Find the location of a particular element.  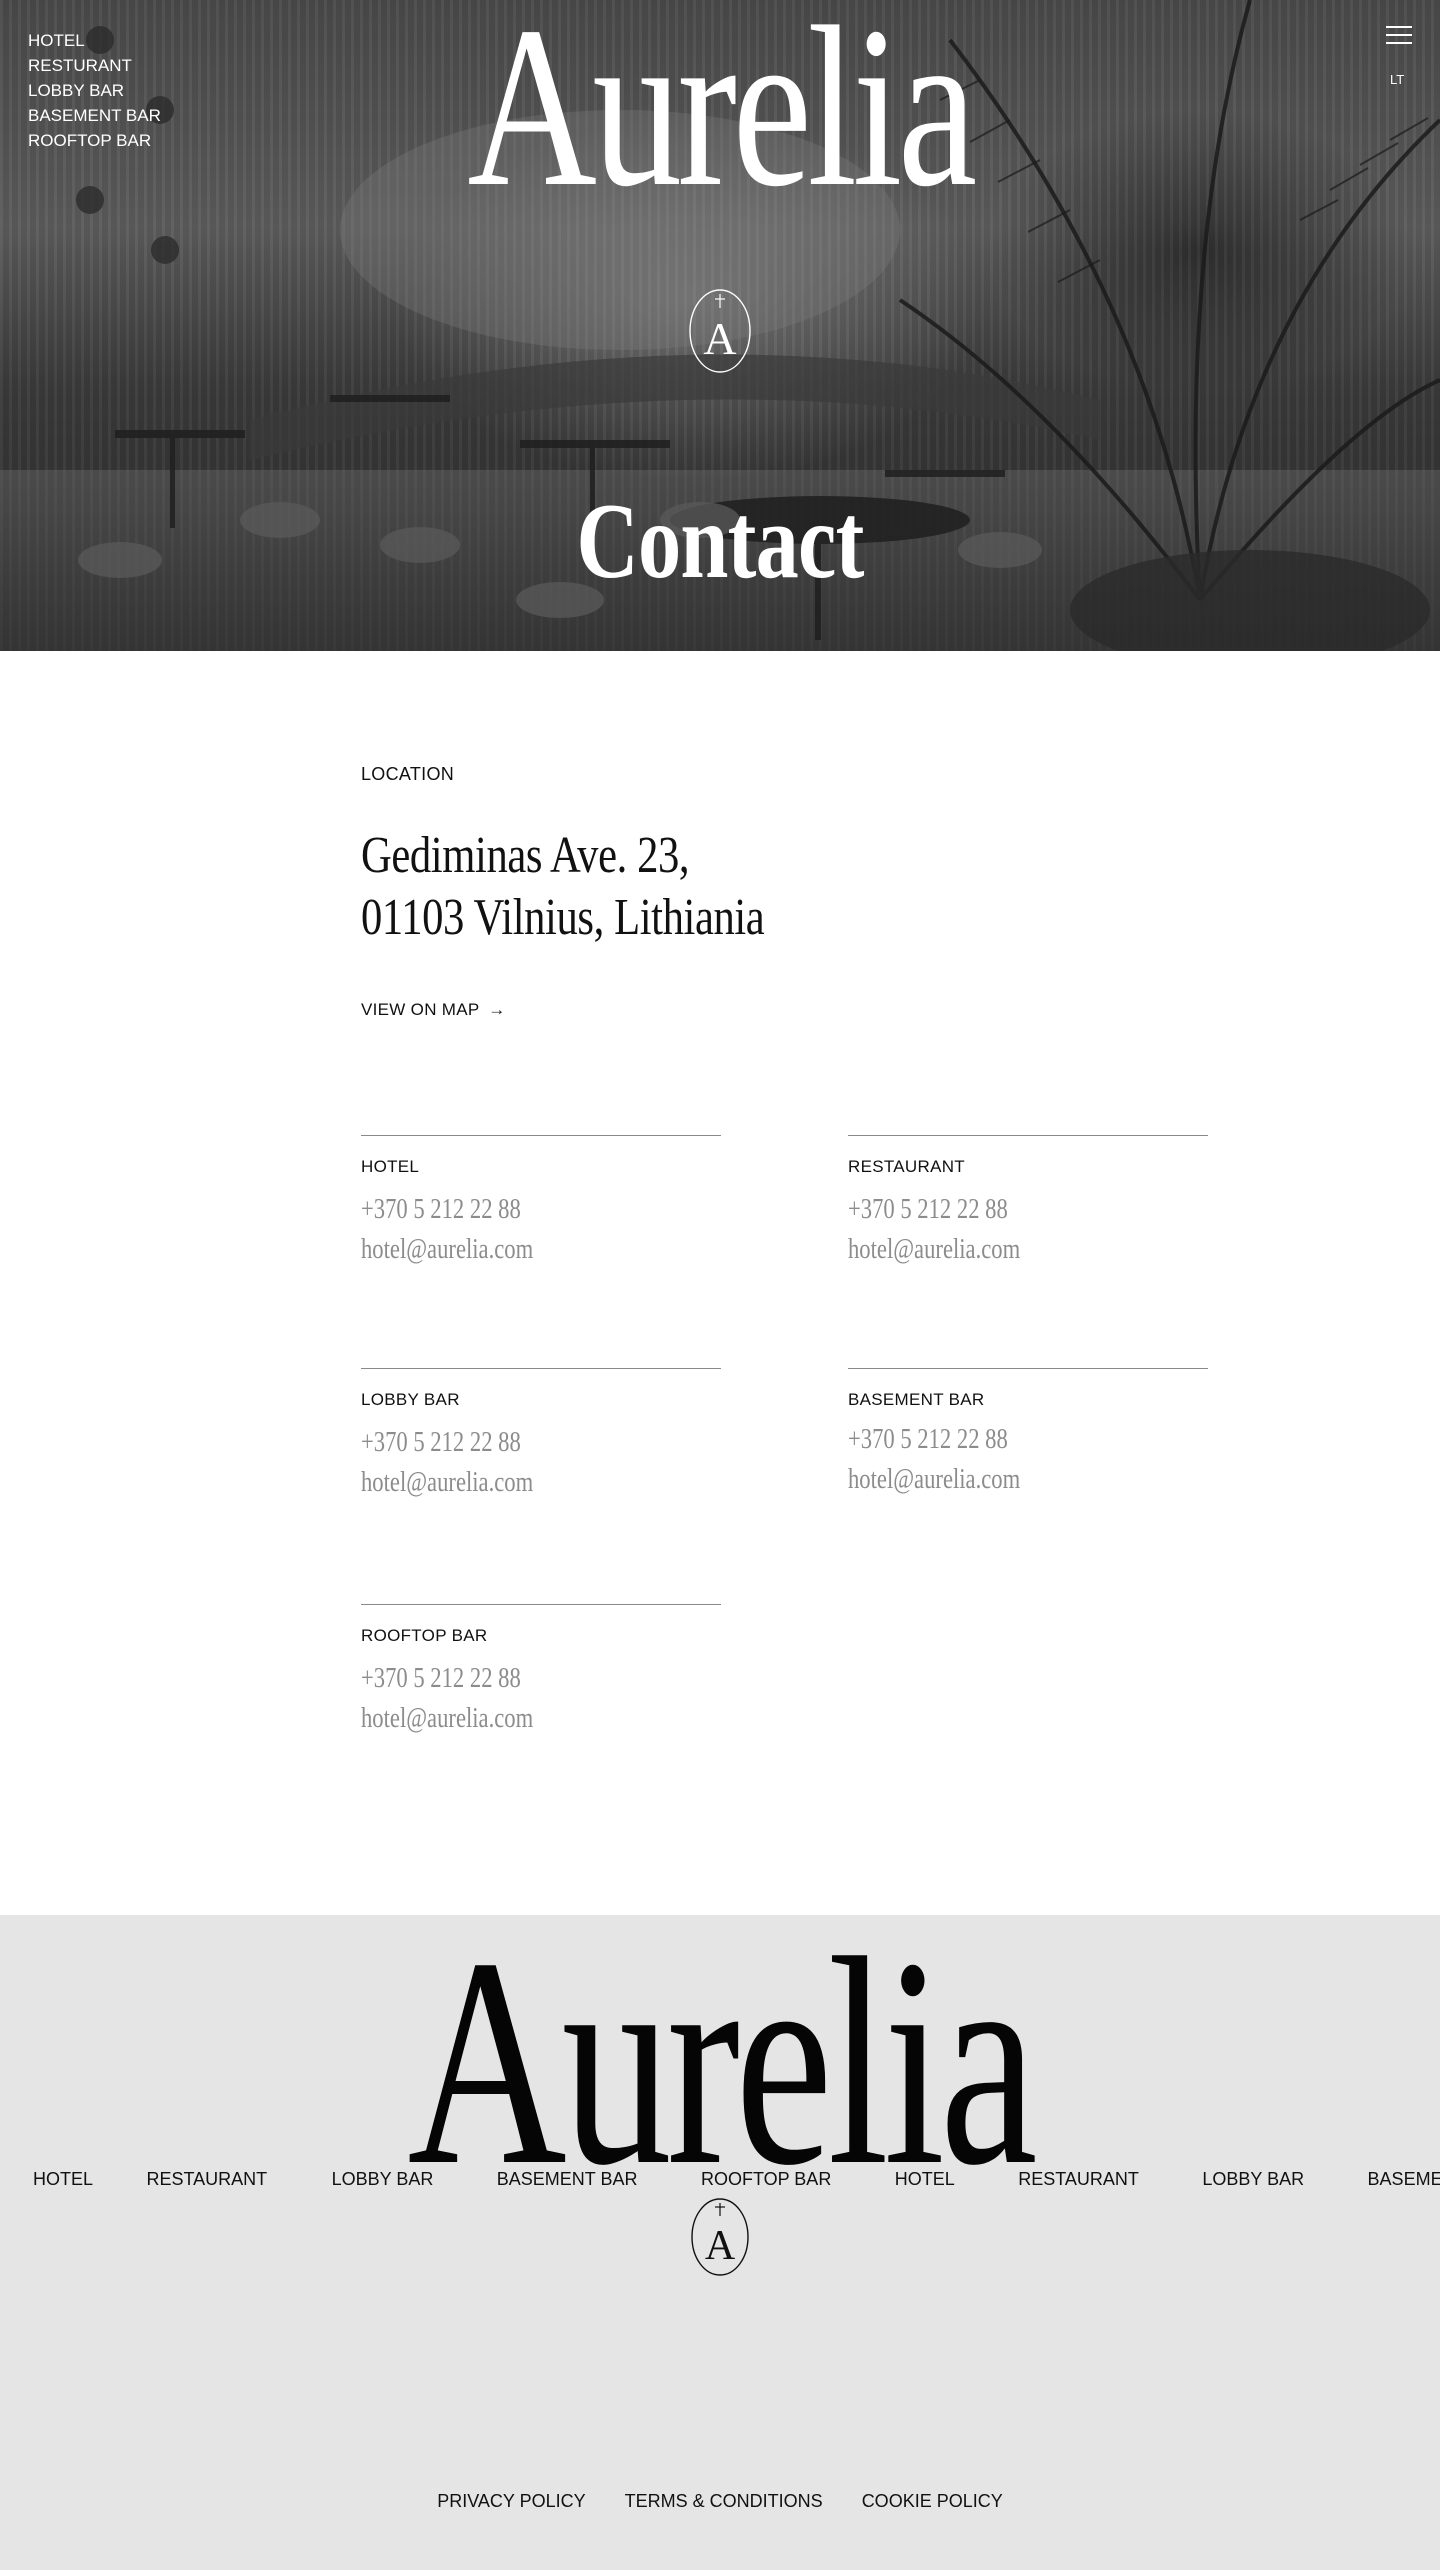

contact-card-hotel: HOTEL +370 5 212 22 88 hotel@aurelia.com is located at coordinates (541, 1202).